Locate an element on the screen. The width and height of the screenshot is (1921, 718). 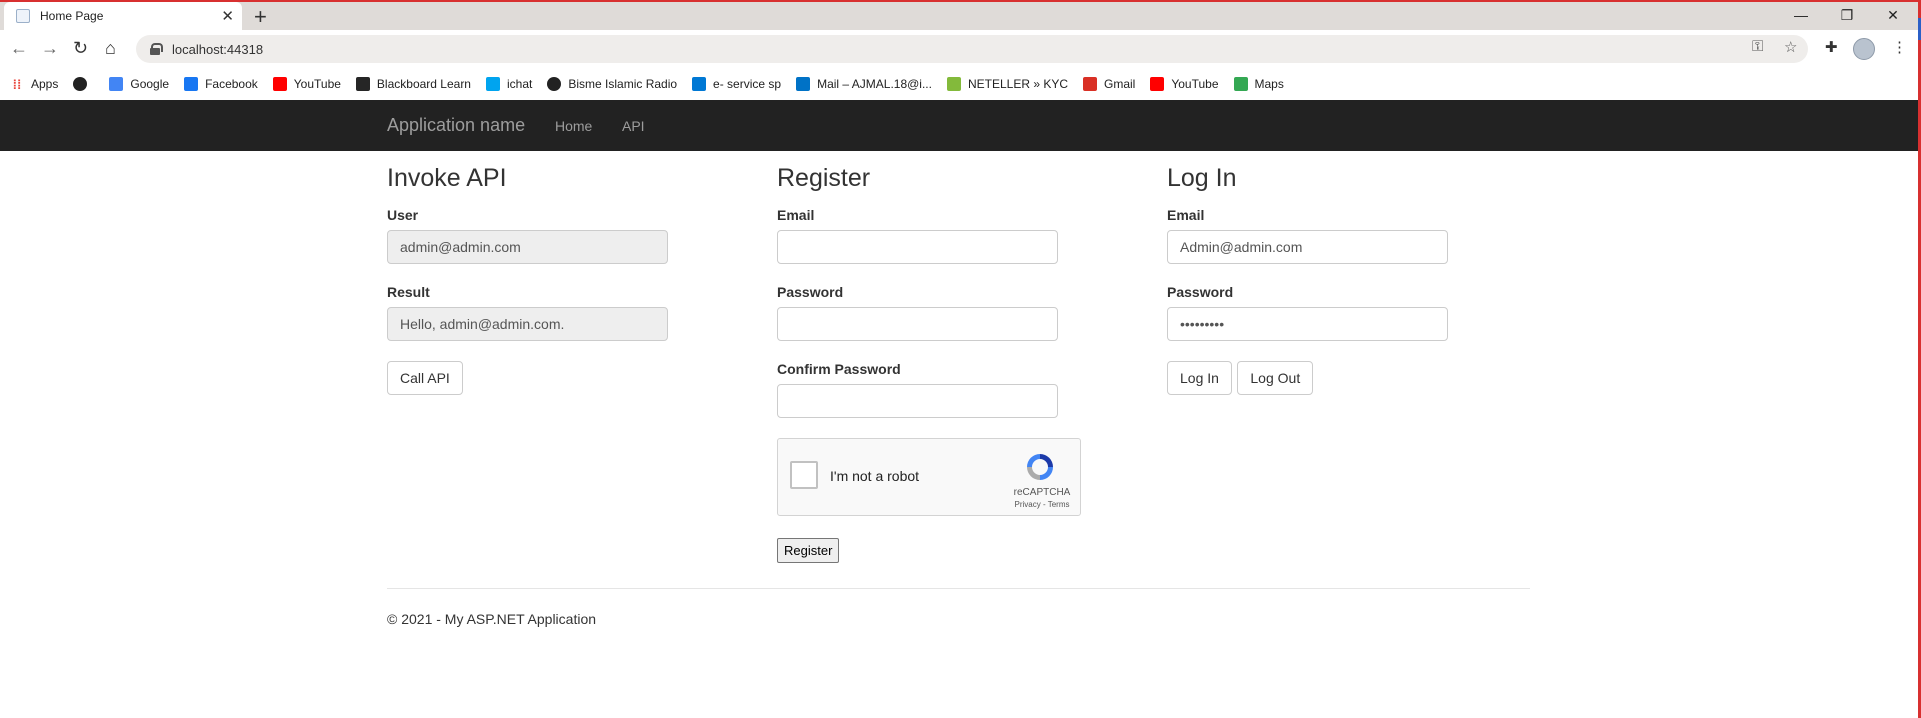
login-email-value: Admin@admin.com is located at coordinates (1241, 247).